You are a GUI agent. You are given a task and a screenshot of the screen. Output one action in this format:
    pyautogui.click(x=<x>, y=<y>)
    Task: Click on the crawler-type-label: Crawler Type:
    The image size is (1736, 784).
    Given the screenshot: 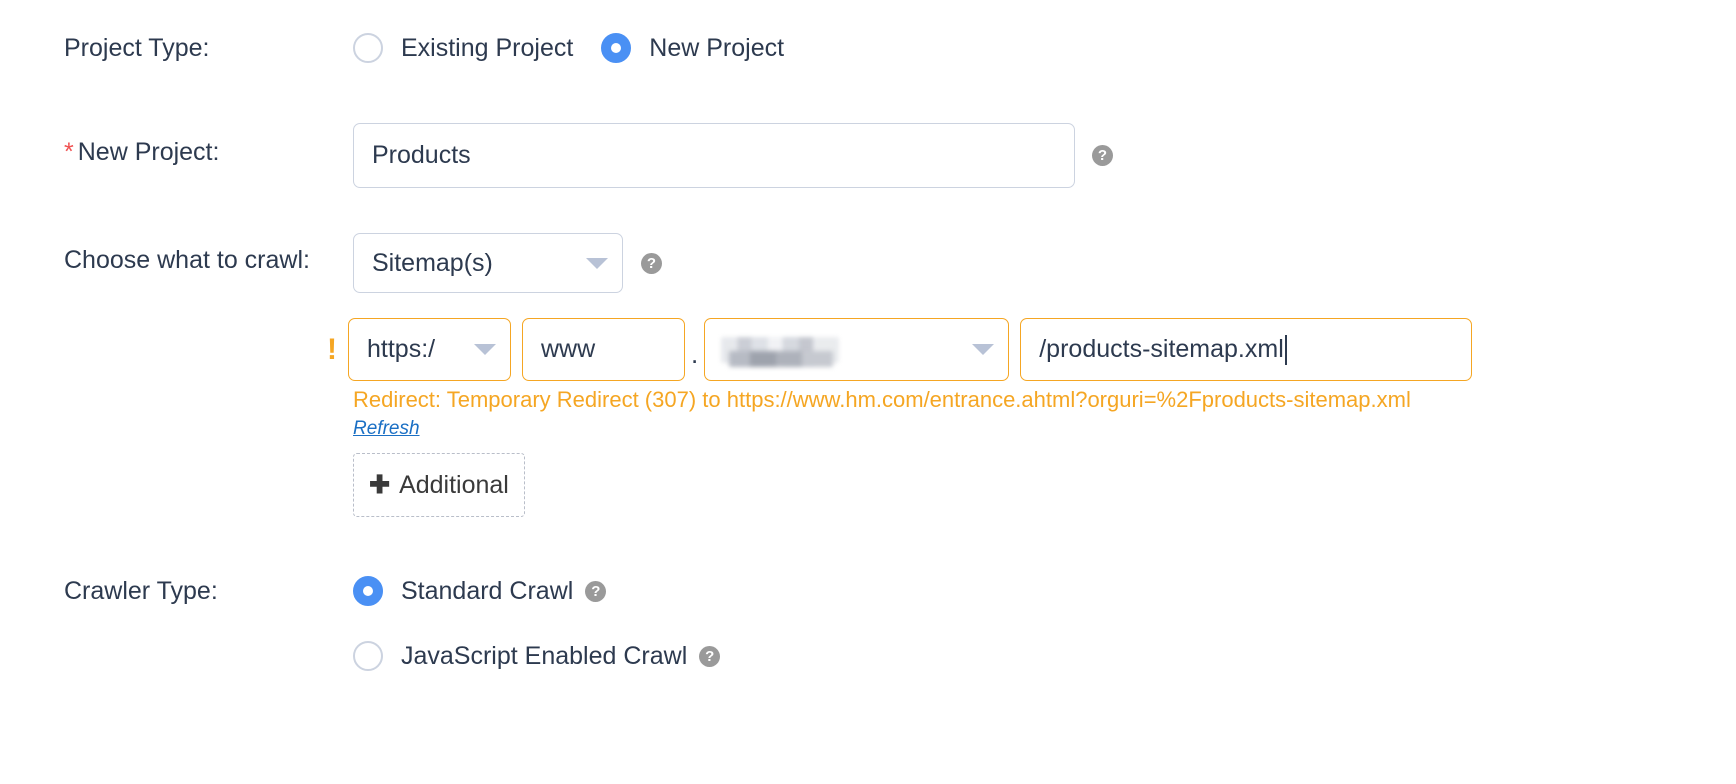 What is the action you would take?
    pyautogui.click(x=141, y=591)
    